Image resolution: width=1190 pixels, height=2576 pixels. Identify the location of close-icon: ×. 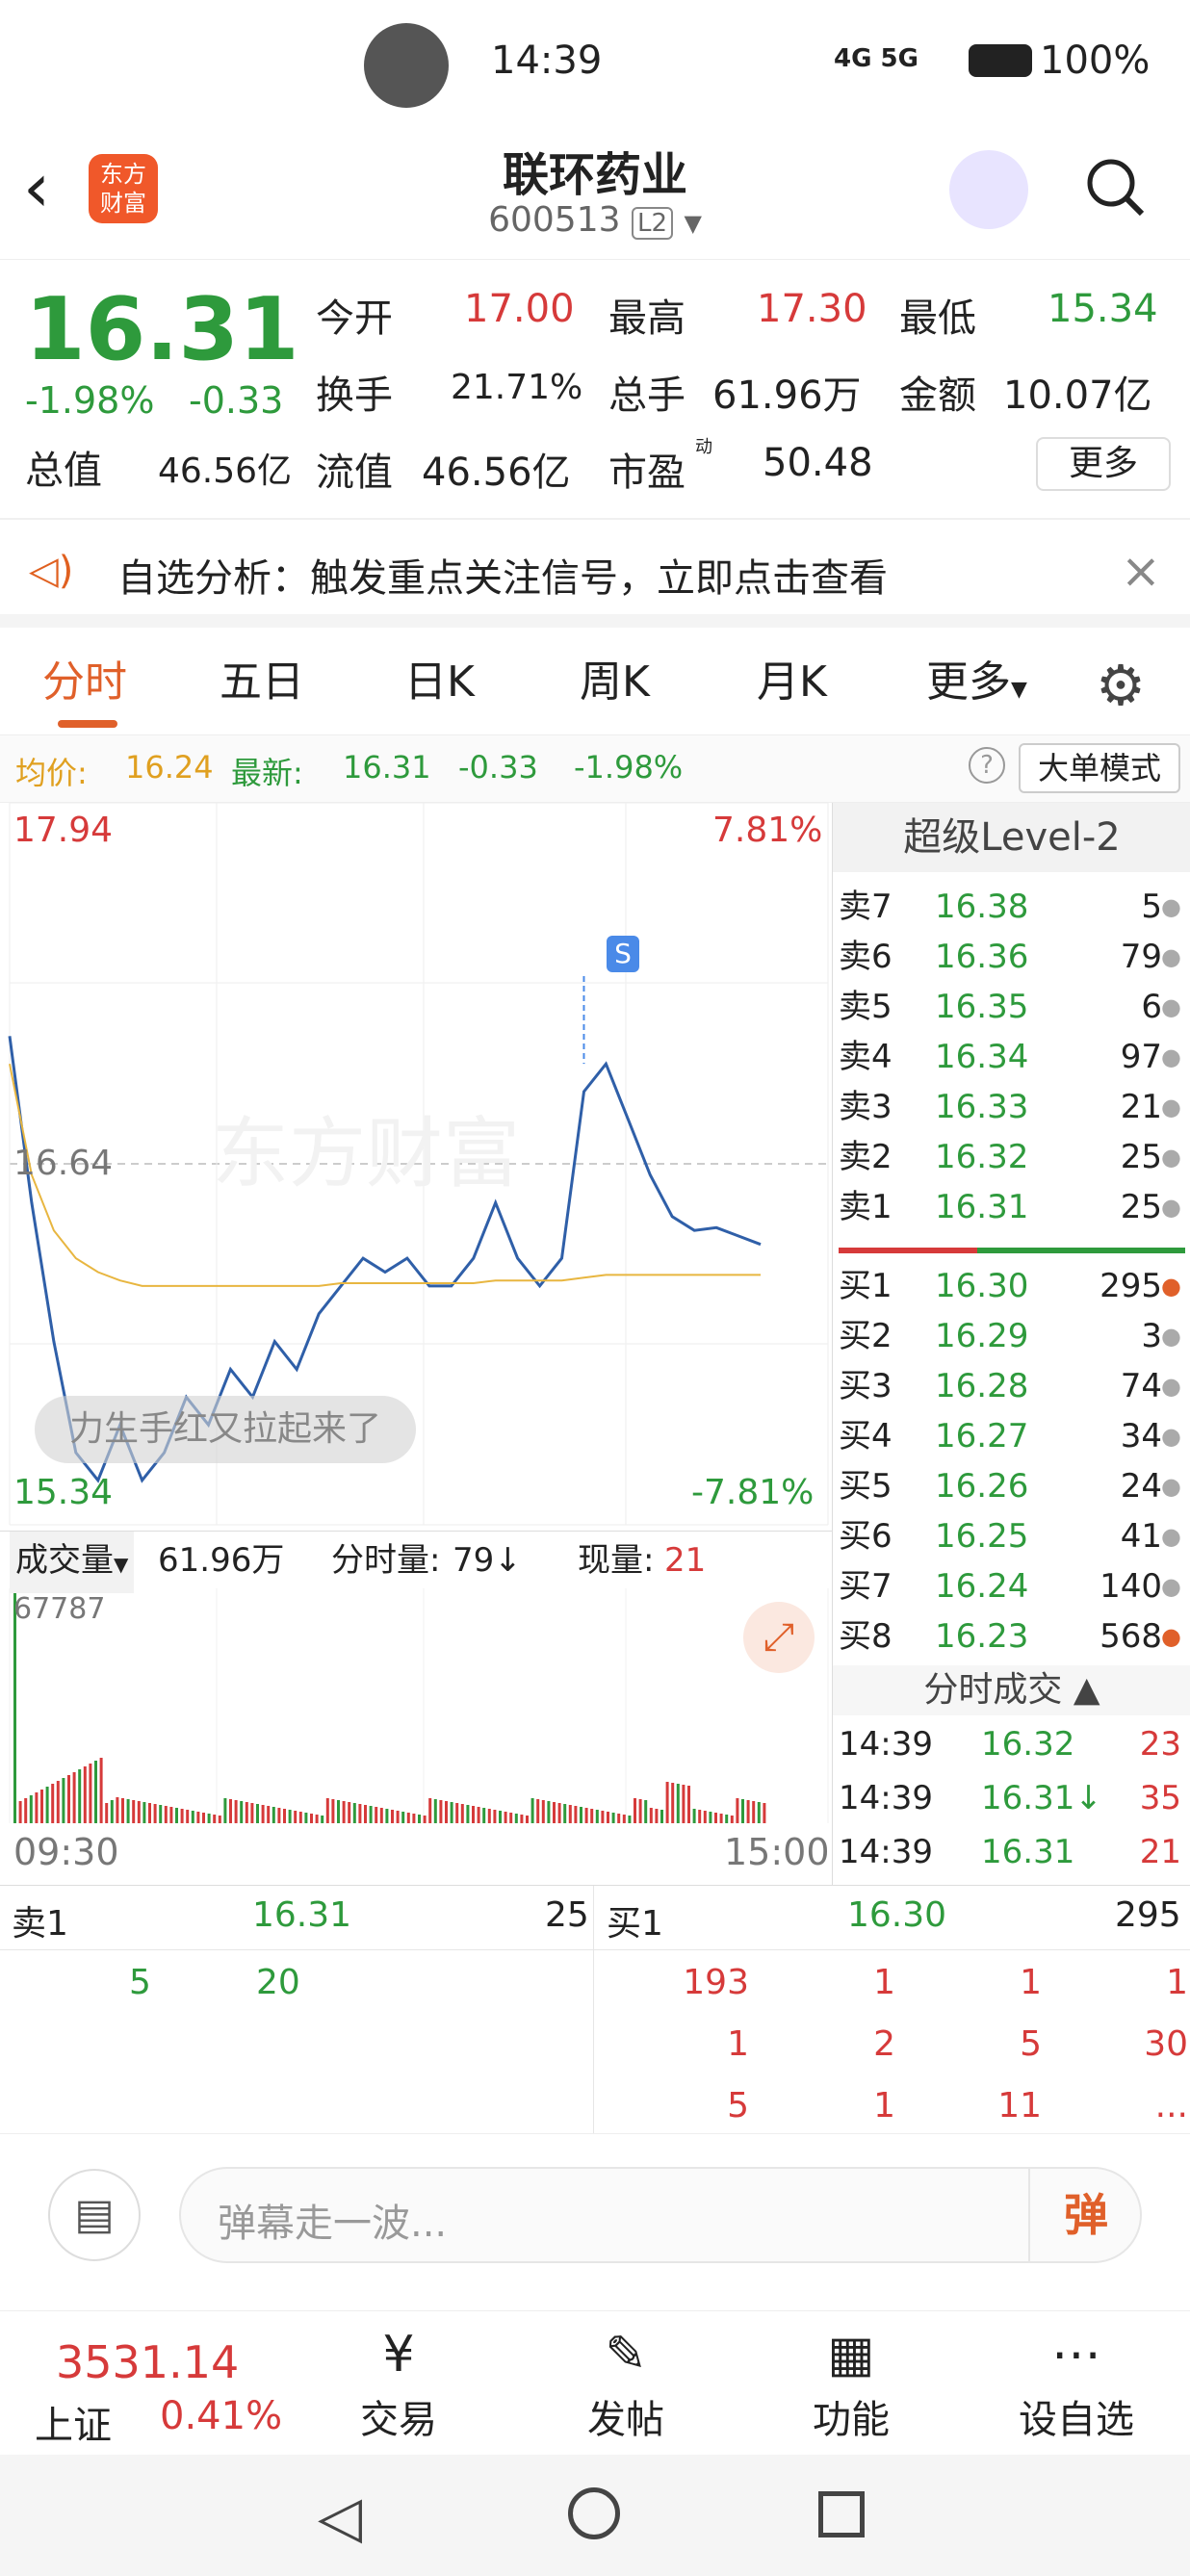
(1141, 571).